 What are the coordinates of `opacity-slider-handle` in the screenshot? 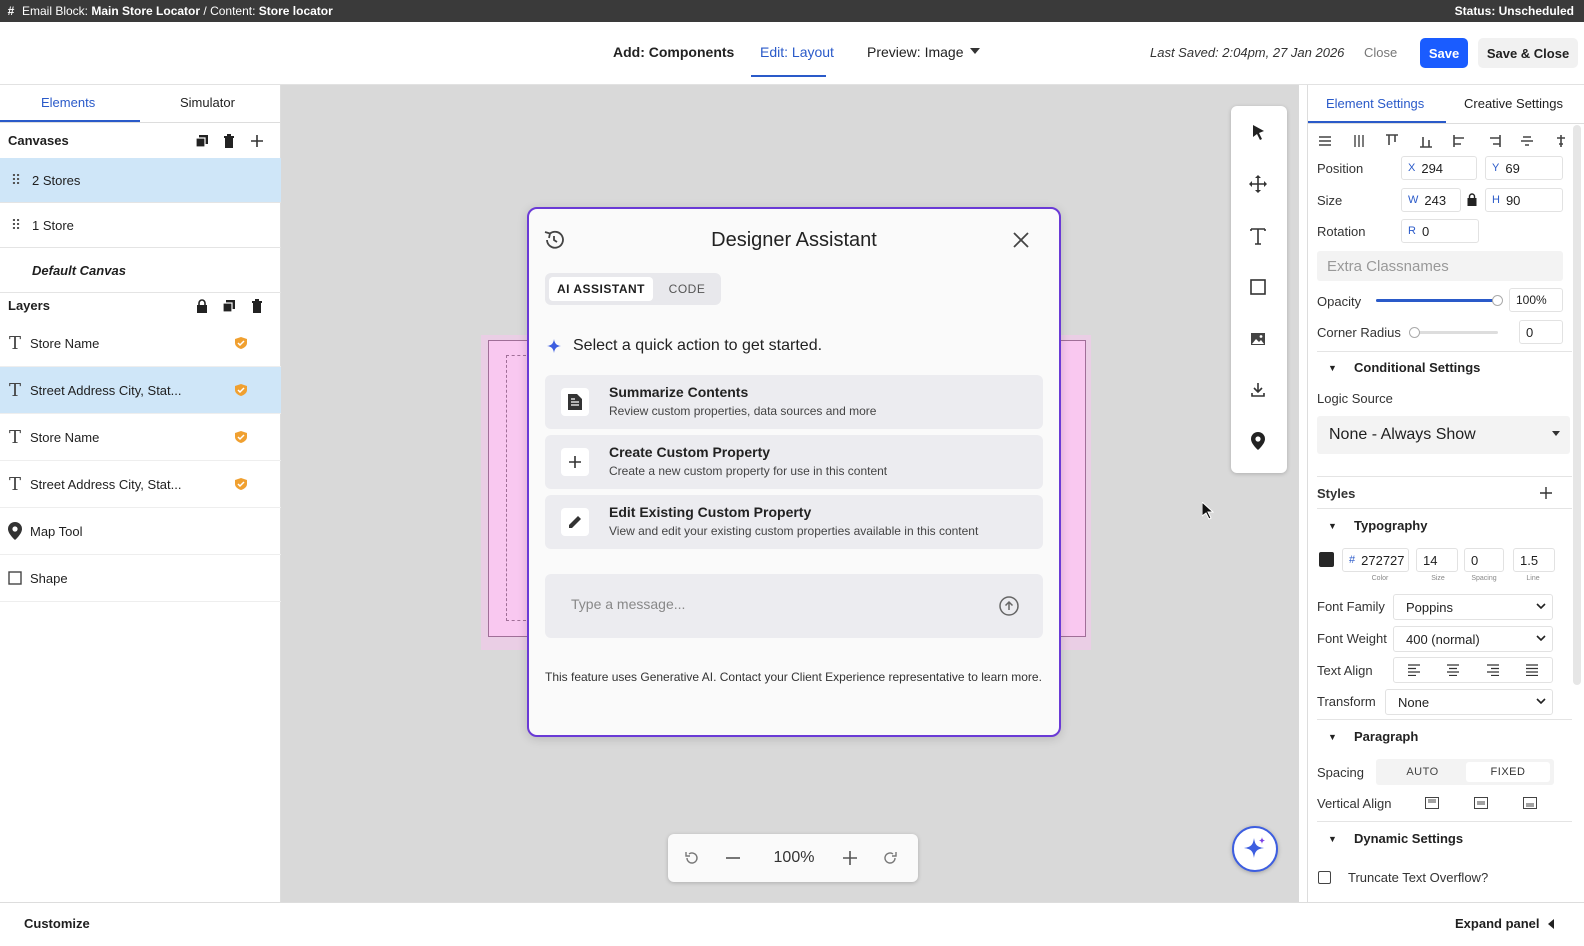 It's located at (1497, 300).